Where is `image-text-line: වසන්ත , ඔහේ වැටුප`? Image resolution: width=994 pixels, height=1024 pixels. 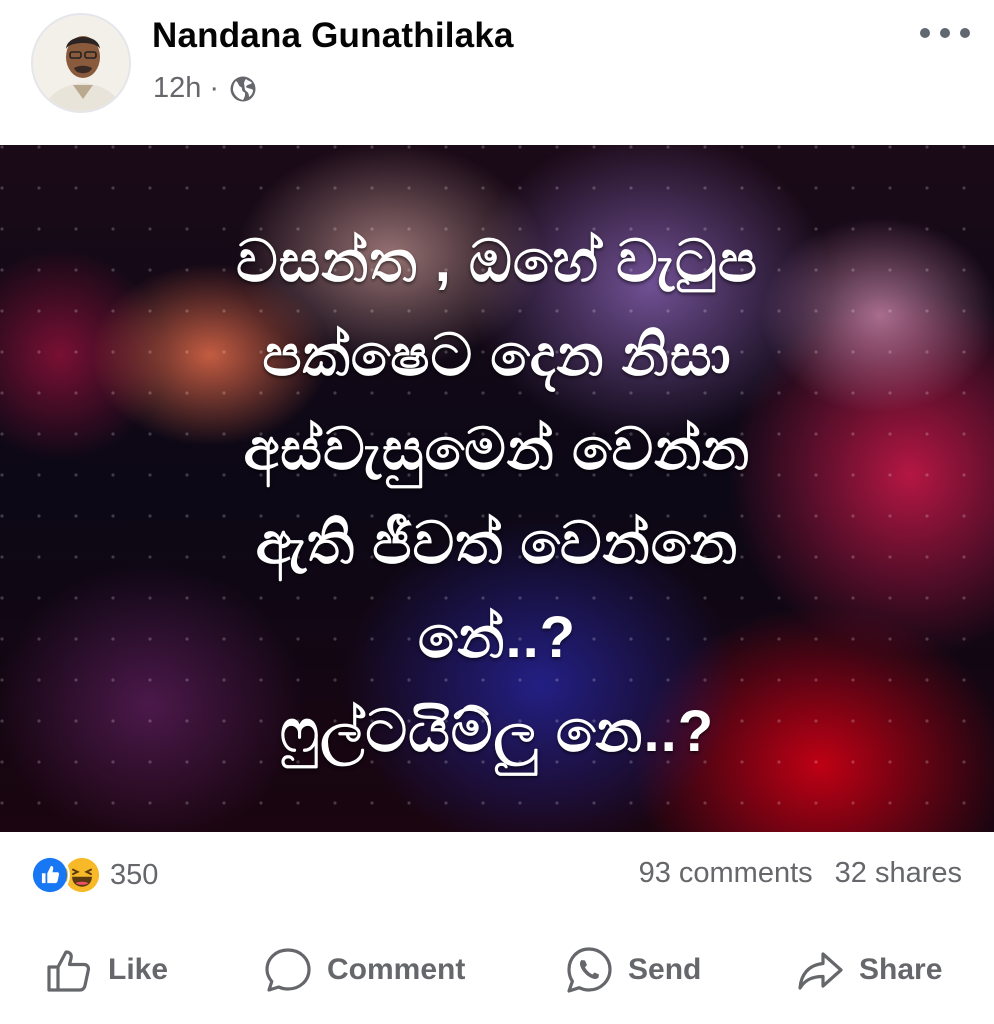
image-text-line: වසන්ත , ඔහේ වැටුප is located at coordinates (497, 261).